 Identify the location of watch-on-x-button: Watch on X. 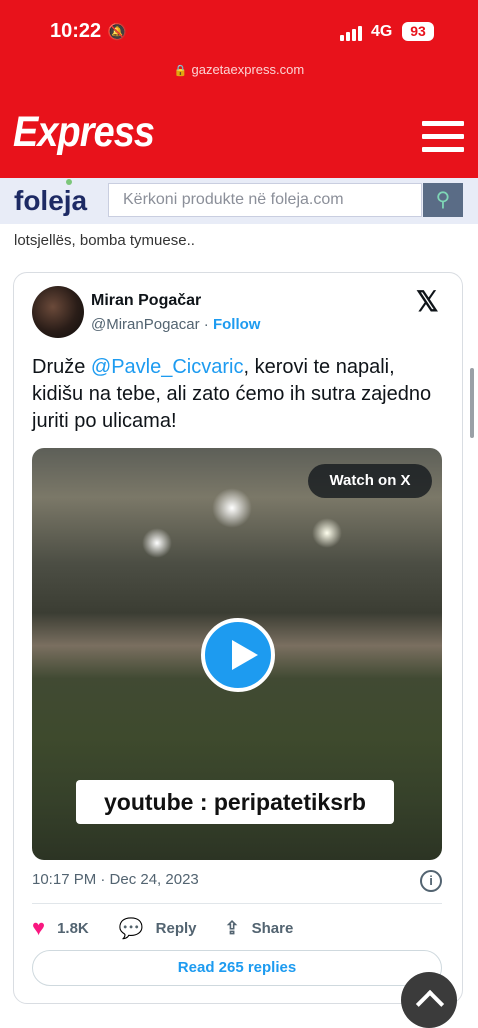
(370, 481).